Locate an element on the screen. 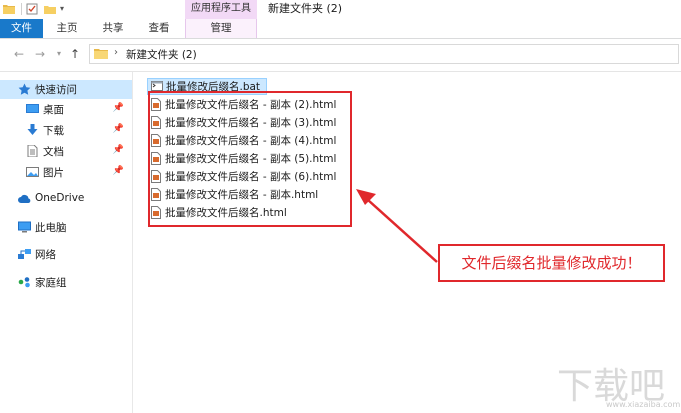 The width and height of the screenshot is (681, 413). nav-item-this-pc: 此电脑 is located at coordinates (66, 227).